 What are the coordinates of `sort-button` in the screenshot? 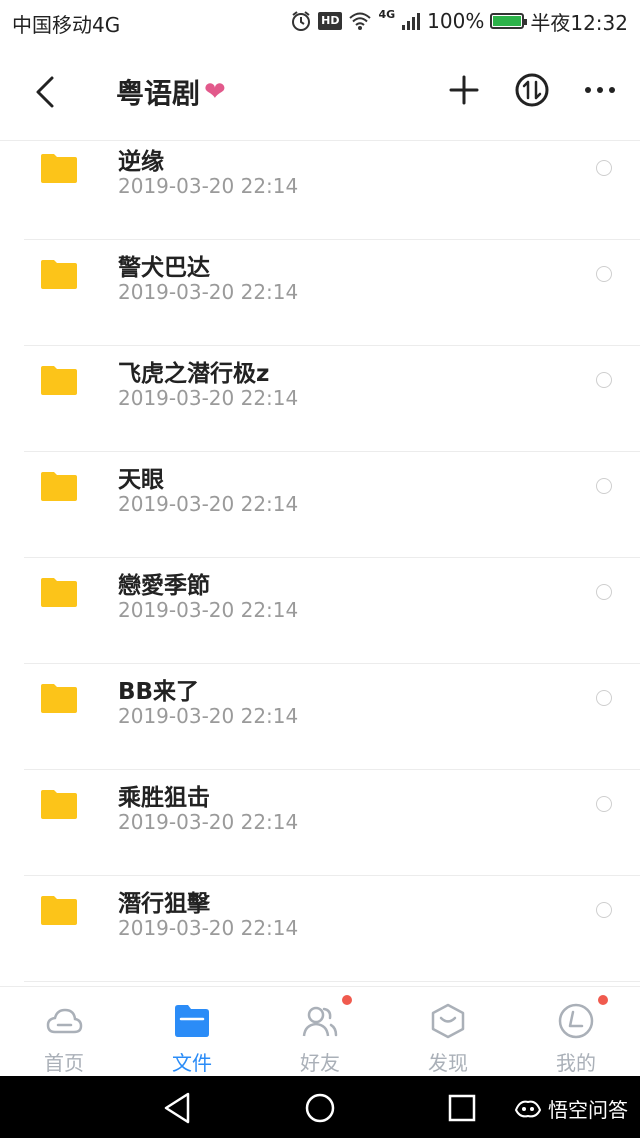 It's located at (532, 90).